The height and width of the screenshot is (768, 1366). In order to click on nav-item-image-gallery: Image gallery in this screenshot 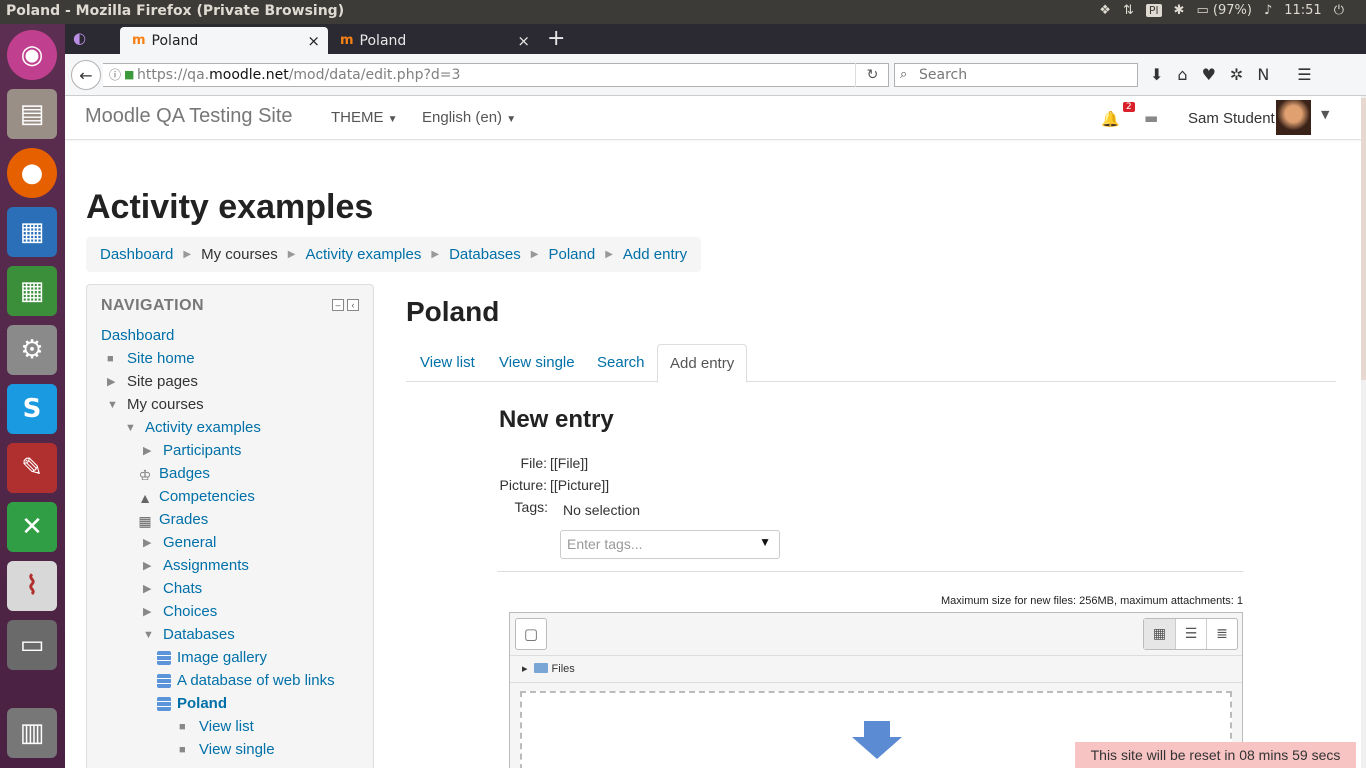, I will do `click(212, 657)`.